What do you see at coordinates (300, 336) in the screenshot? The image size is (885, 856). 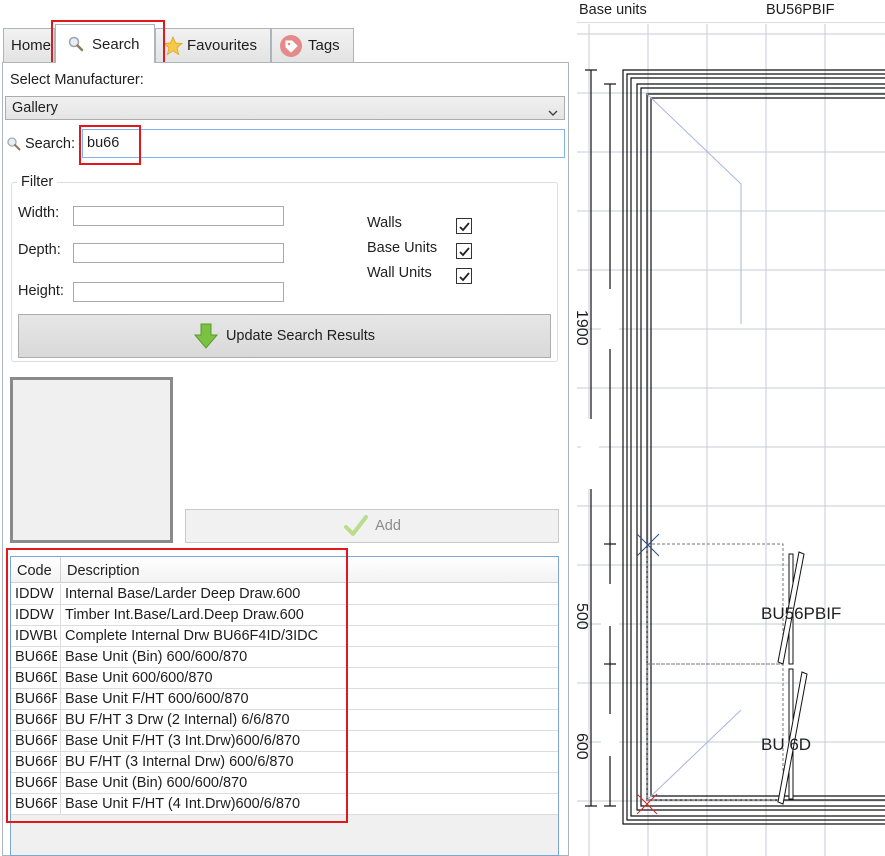 I see `update-search-label: Update Search Results` at bounding box center [300, 336].